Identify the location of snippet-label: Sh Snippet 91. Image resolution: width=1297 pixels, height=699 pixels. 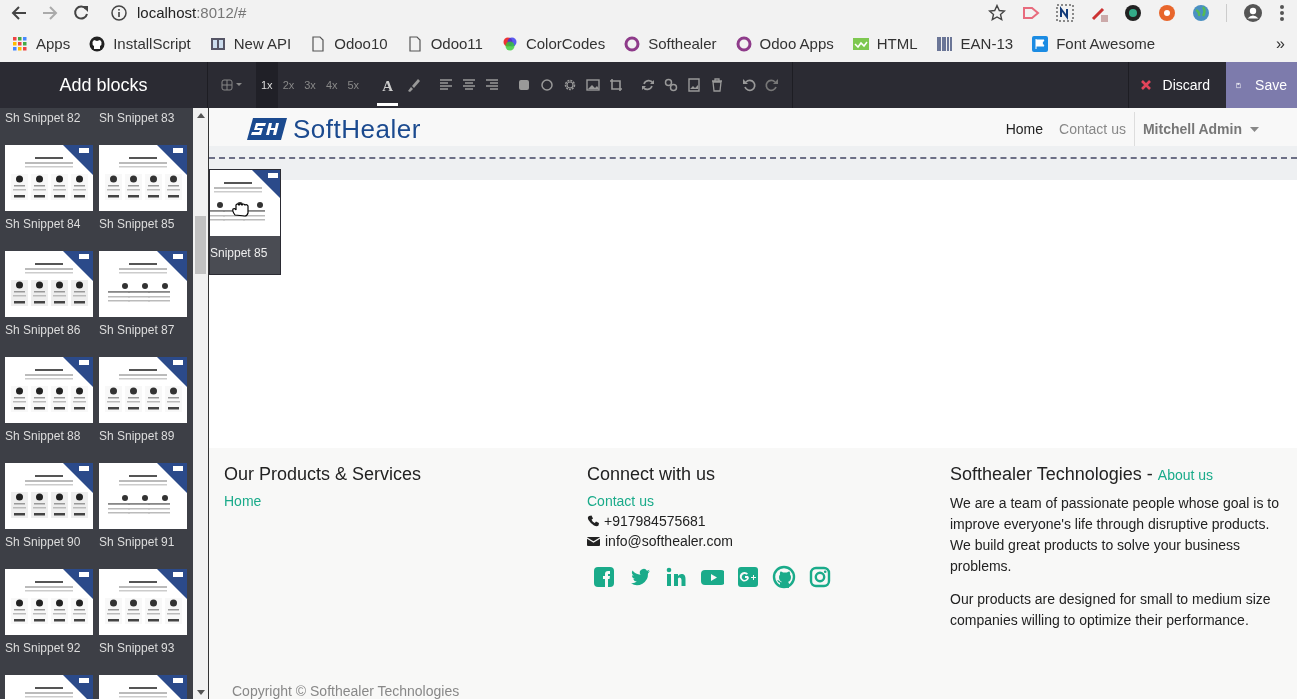
(143, 542).